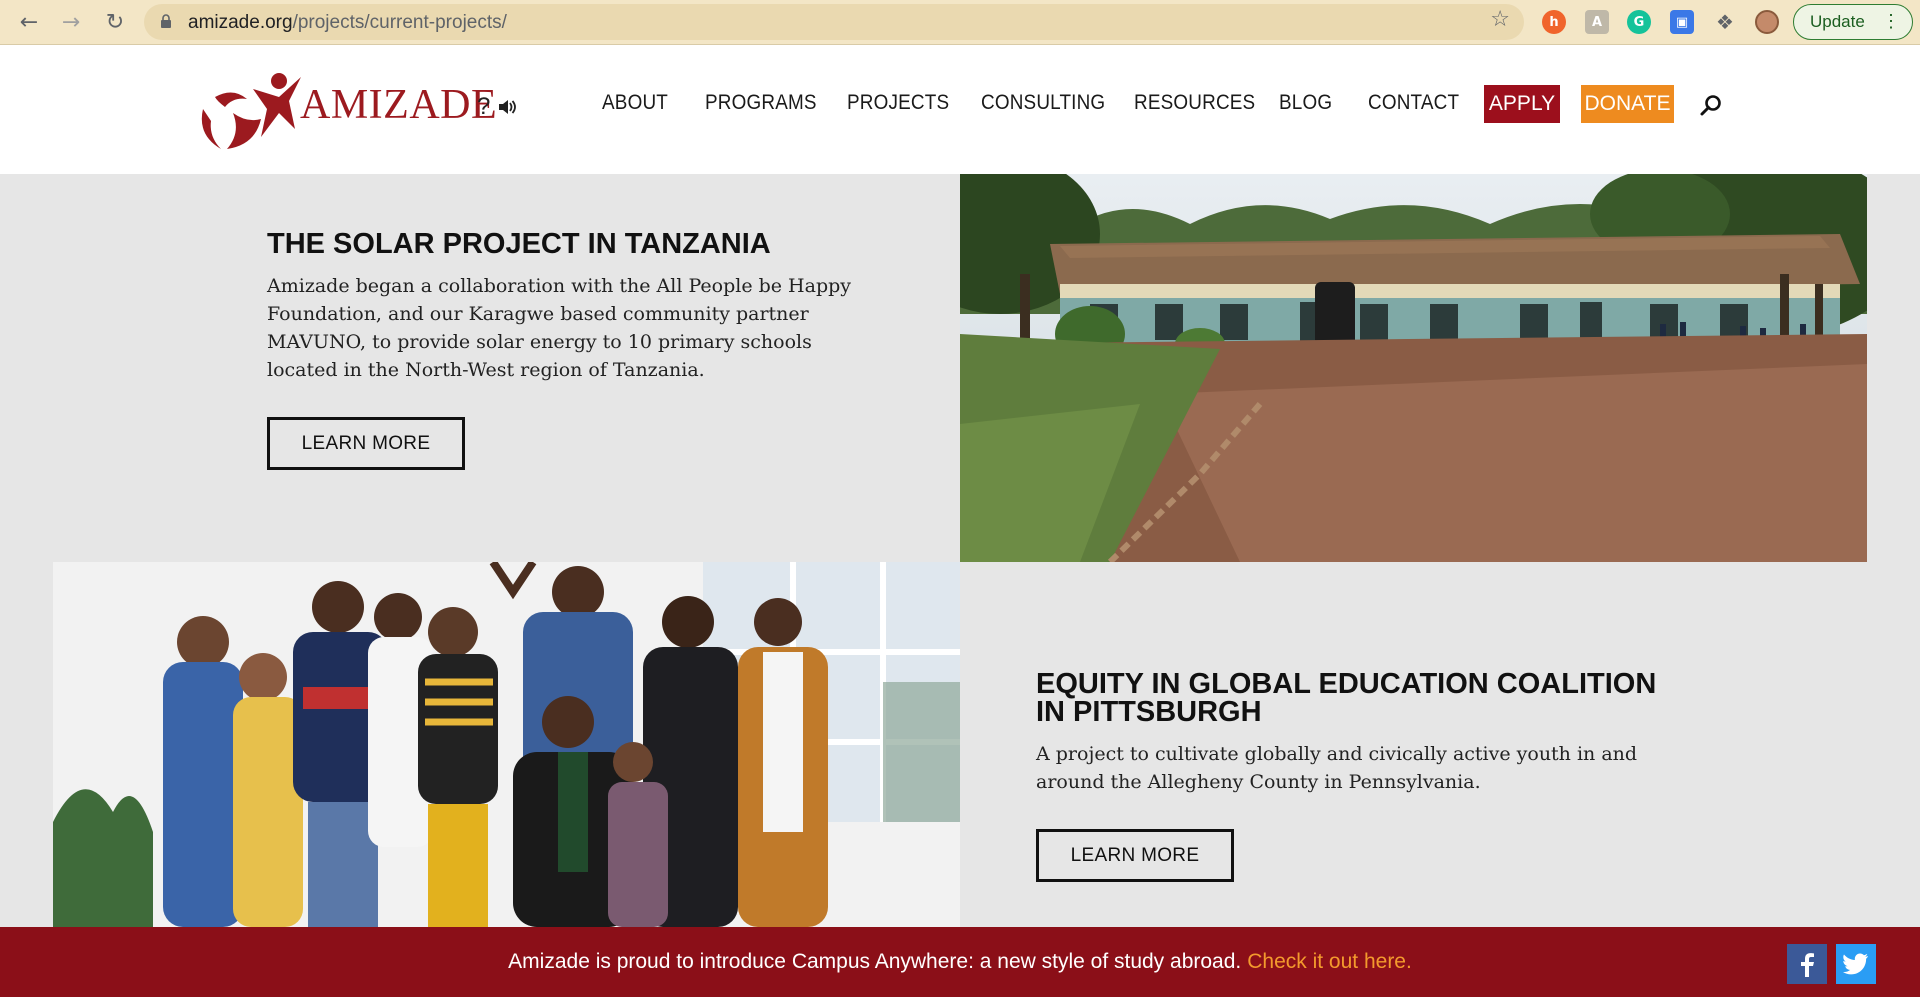  Describe the element at coordinates (1305, 103) in the screenshot. I see `nav-blog: BLOG` at that location.